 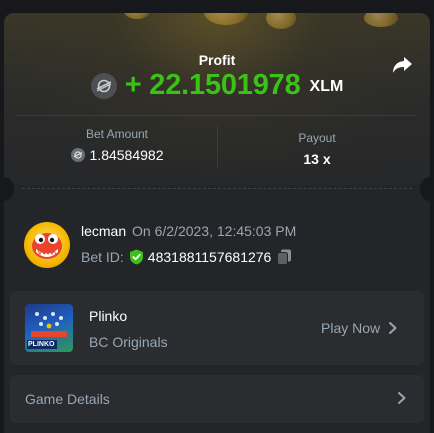 What do you see at coordinates (317, 138) in the screenshot?
I see `payout-label: Payout` at bounding box center [317, 138].